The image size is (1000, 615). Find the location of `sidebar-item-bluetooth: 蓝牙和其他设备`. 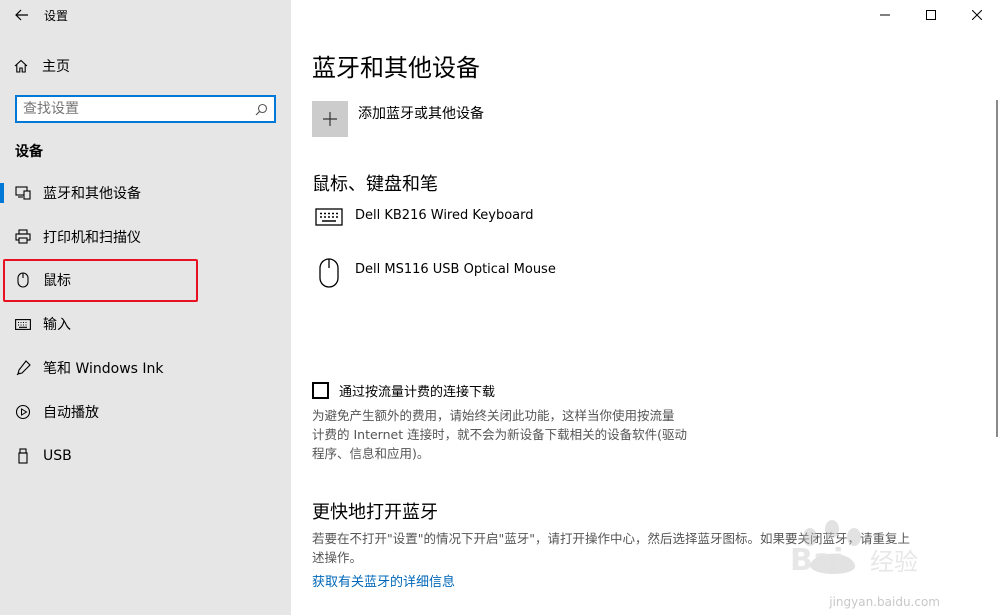

sidebar-item-bluetooth: 蓝牙和其他设备 is located at coordinates (145, 193).